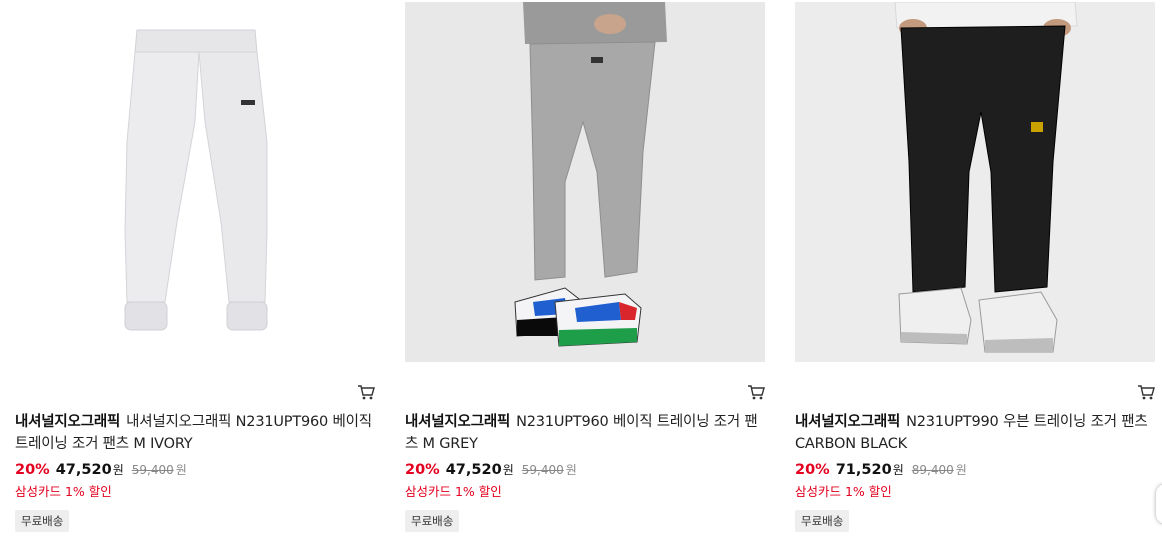 This screenshot has height=547, width=1162. I want to click on product-title: 내셔널지오그래픽 N231UPT960 베이직 트레이닝 조거 팬츠 M GREY, so click(585, 433).